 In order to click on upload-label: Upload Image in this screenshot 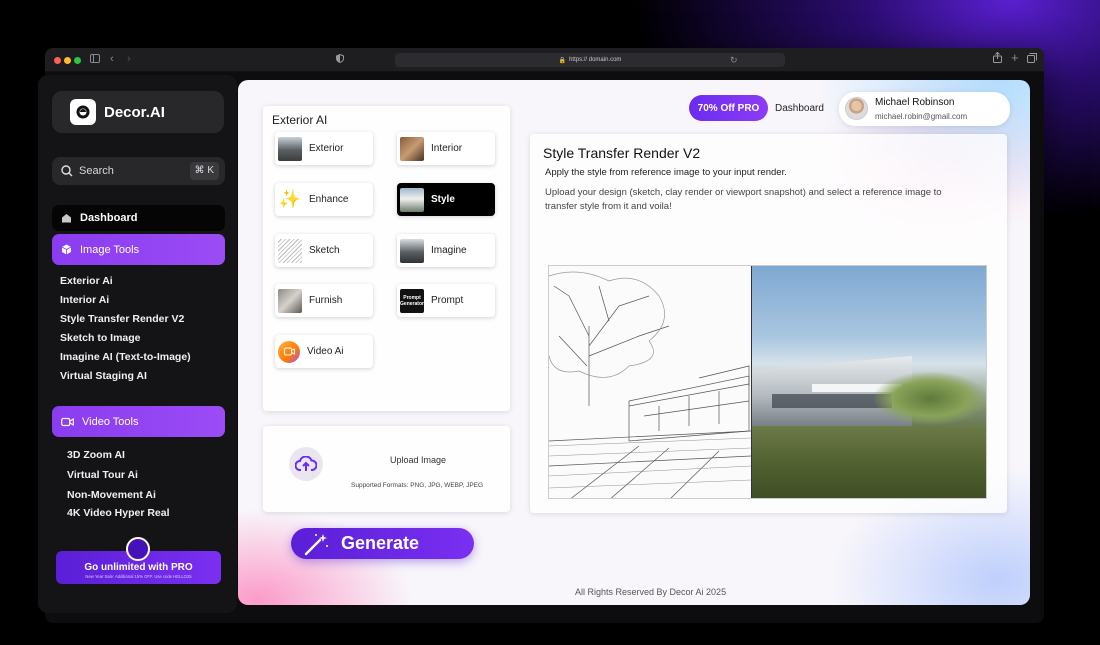, I will do `click(418, 460)`.